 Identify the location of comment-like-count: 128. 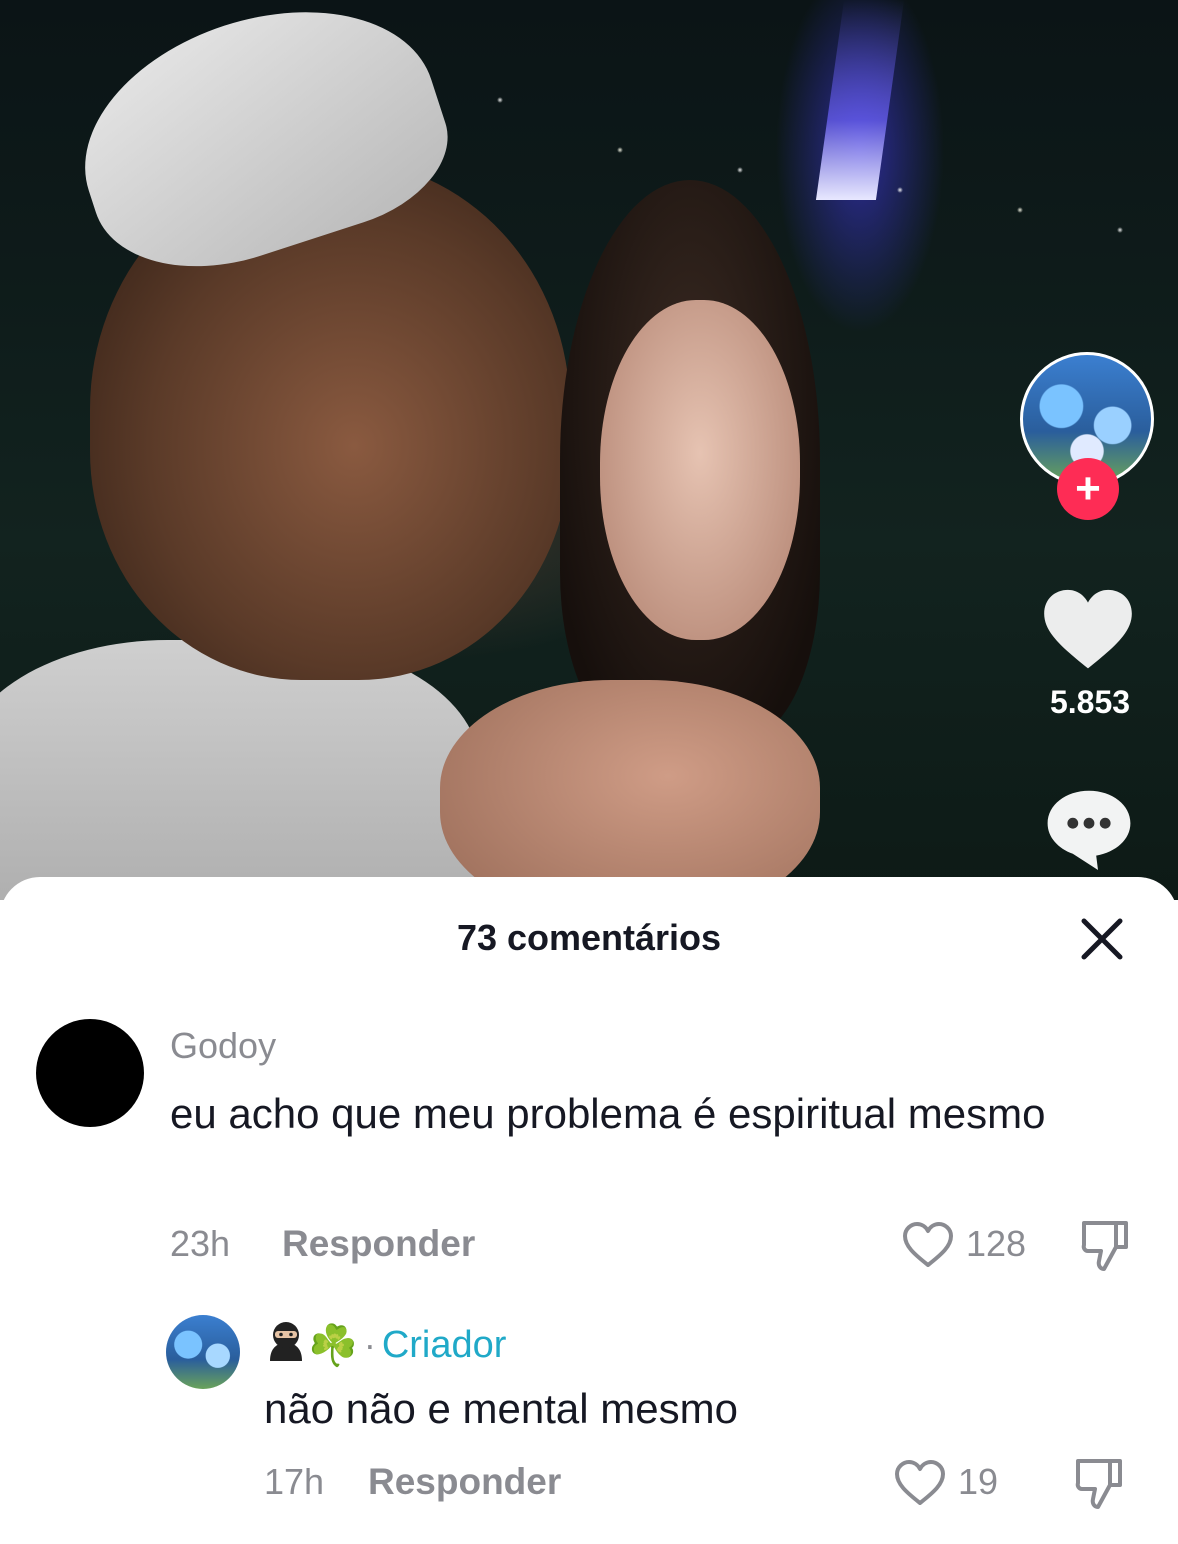
(996, 1243).